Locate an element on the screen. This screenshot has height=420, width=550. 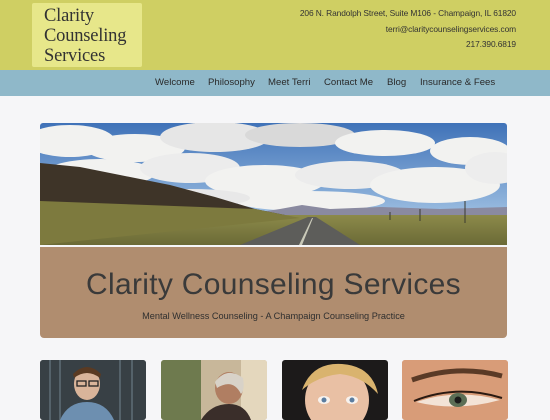
site-logo: Clarity Counseling Services is located at coordinates (87, 35).